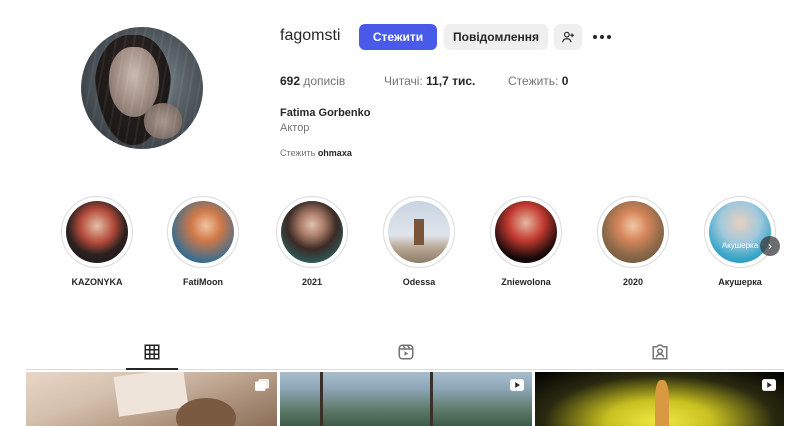  I want to click on posts-label: дописів, so click(324, 81).